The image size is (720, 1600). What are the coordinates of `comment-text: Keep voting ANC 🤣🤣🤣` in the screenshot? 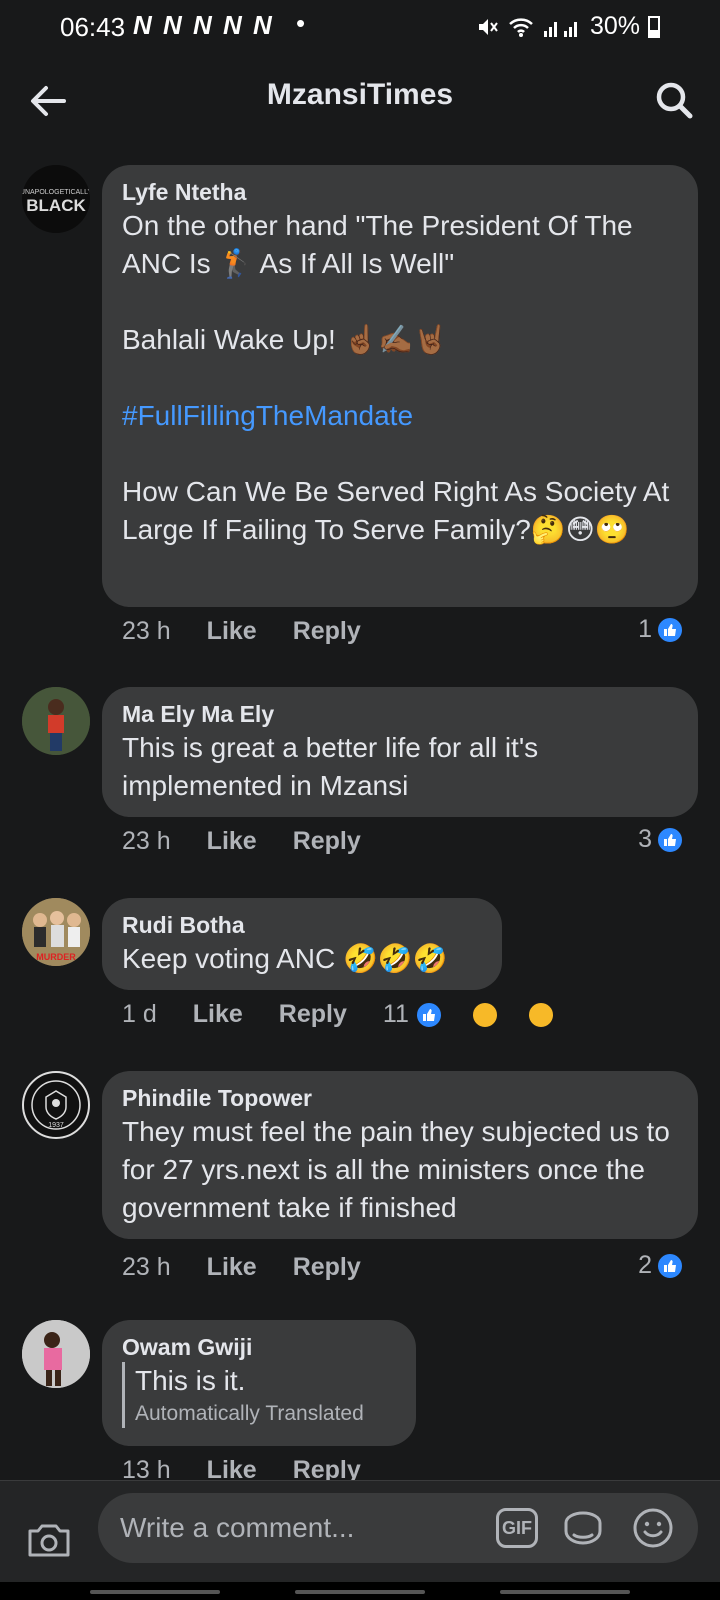 It's located at (285, 958).